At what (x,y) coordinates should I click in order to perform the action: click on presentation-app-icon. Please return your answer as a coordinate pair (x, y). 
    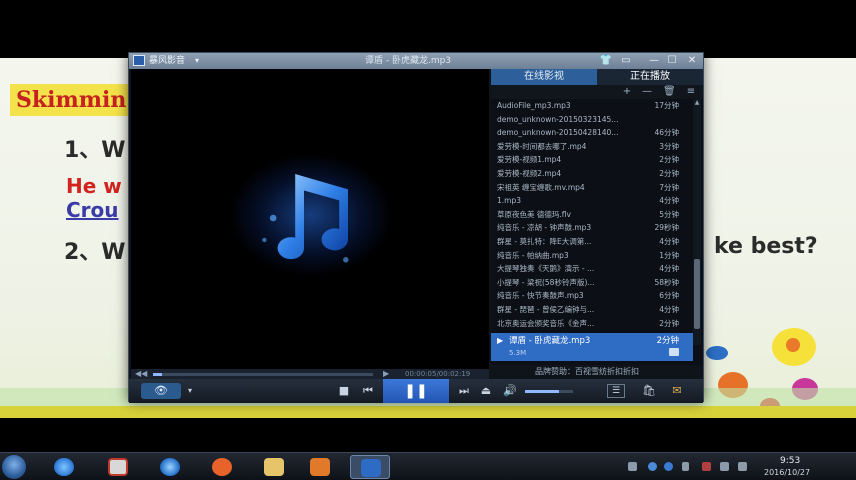
    Looking at the image, I should click on (118, 467).